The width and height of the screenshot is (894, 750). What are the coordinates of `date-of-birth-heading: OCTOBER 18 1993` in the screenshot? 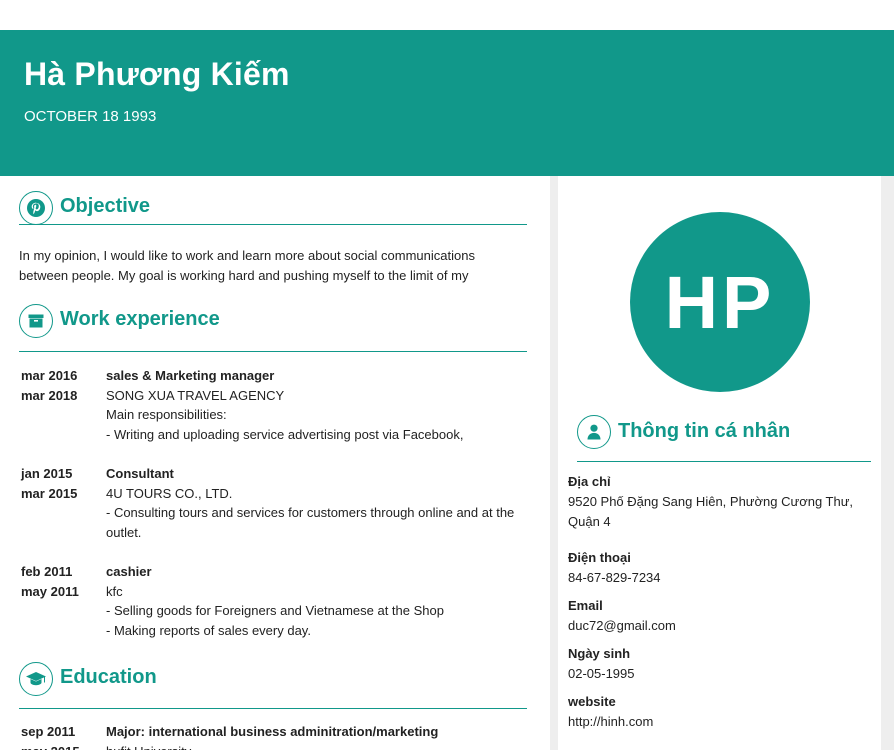 It's located at (90, 116).